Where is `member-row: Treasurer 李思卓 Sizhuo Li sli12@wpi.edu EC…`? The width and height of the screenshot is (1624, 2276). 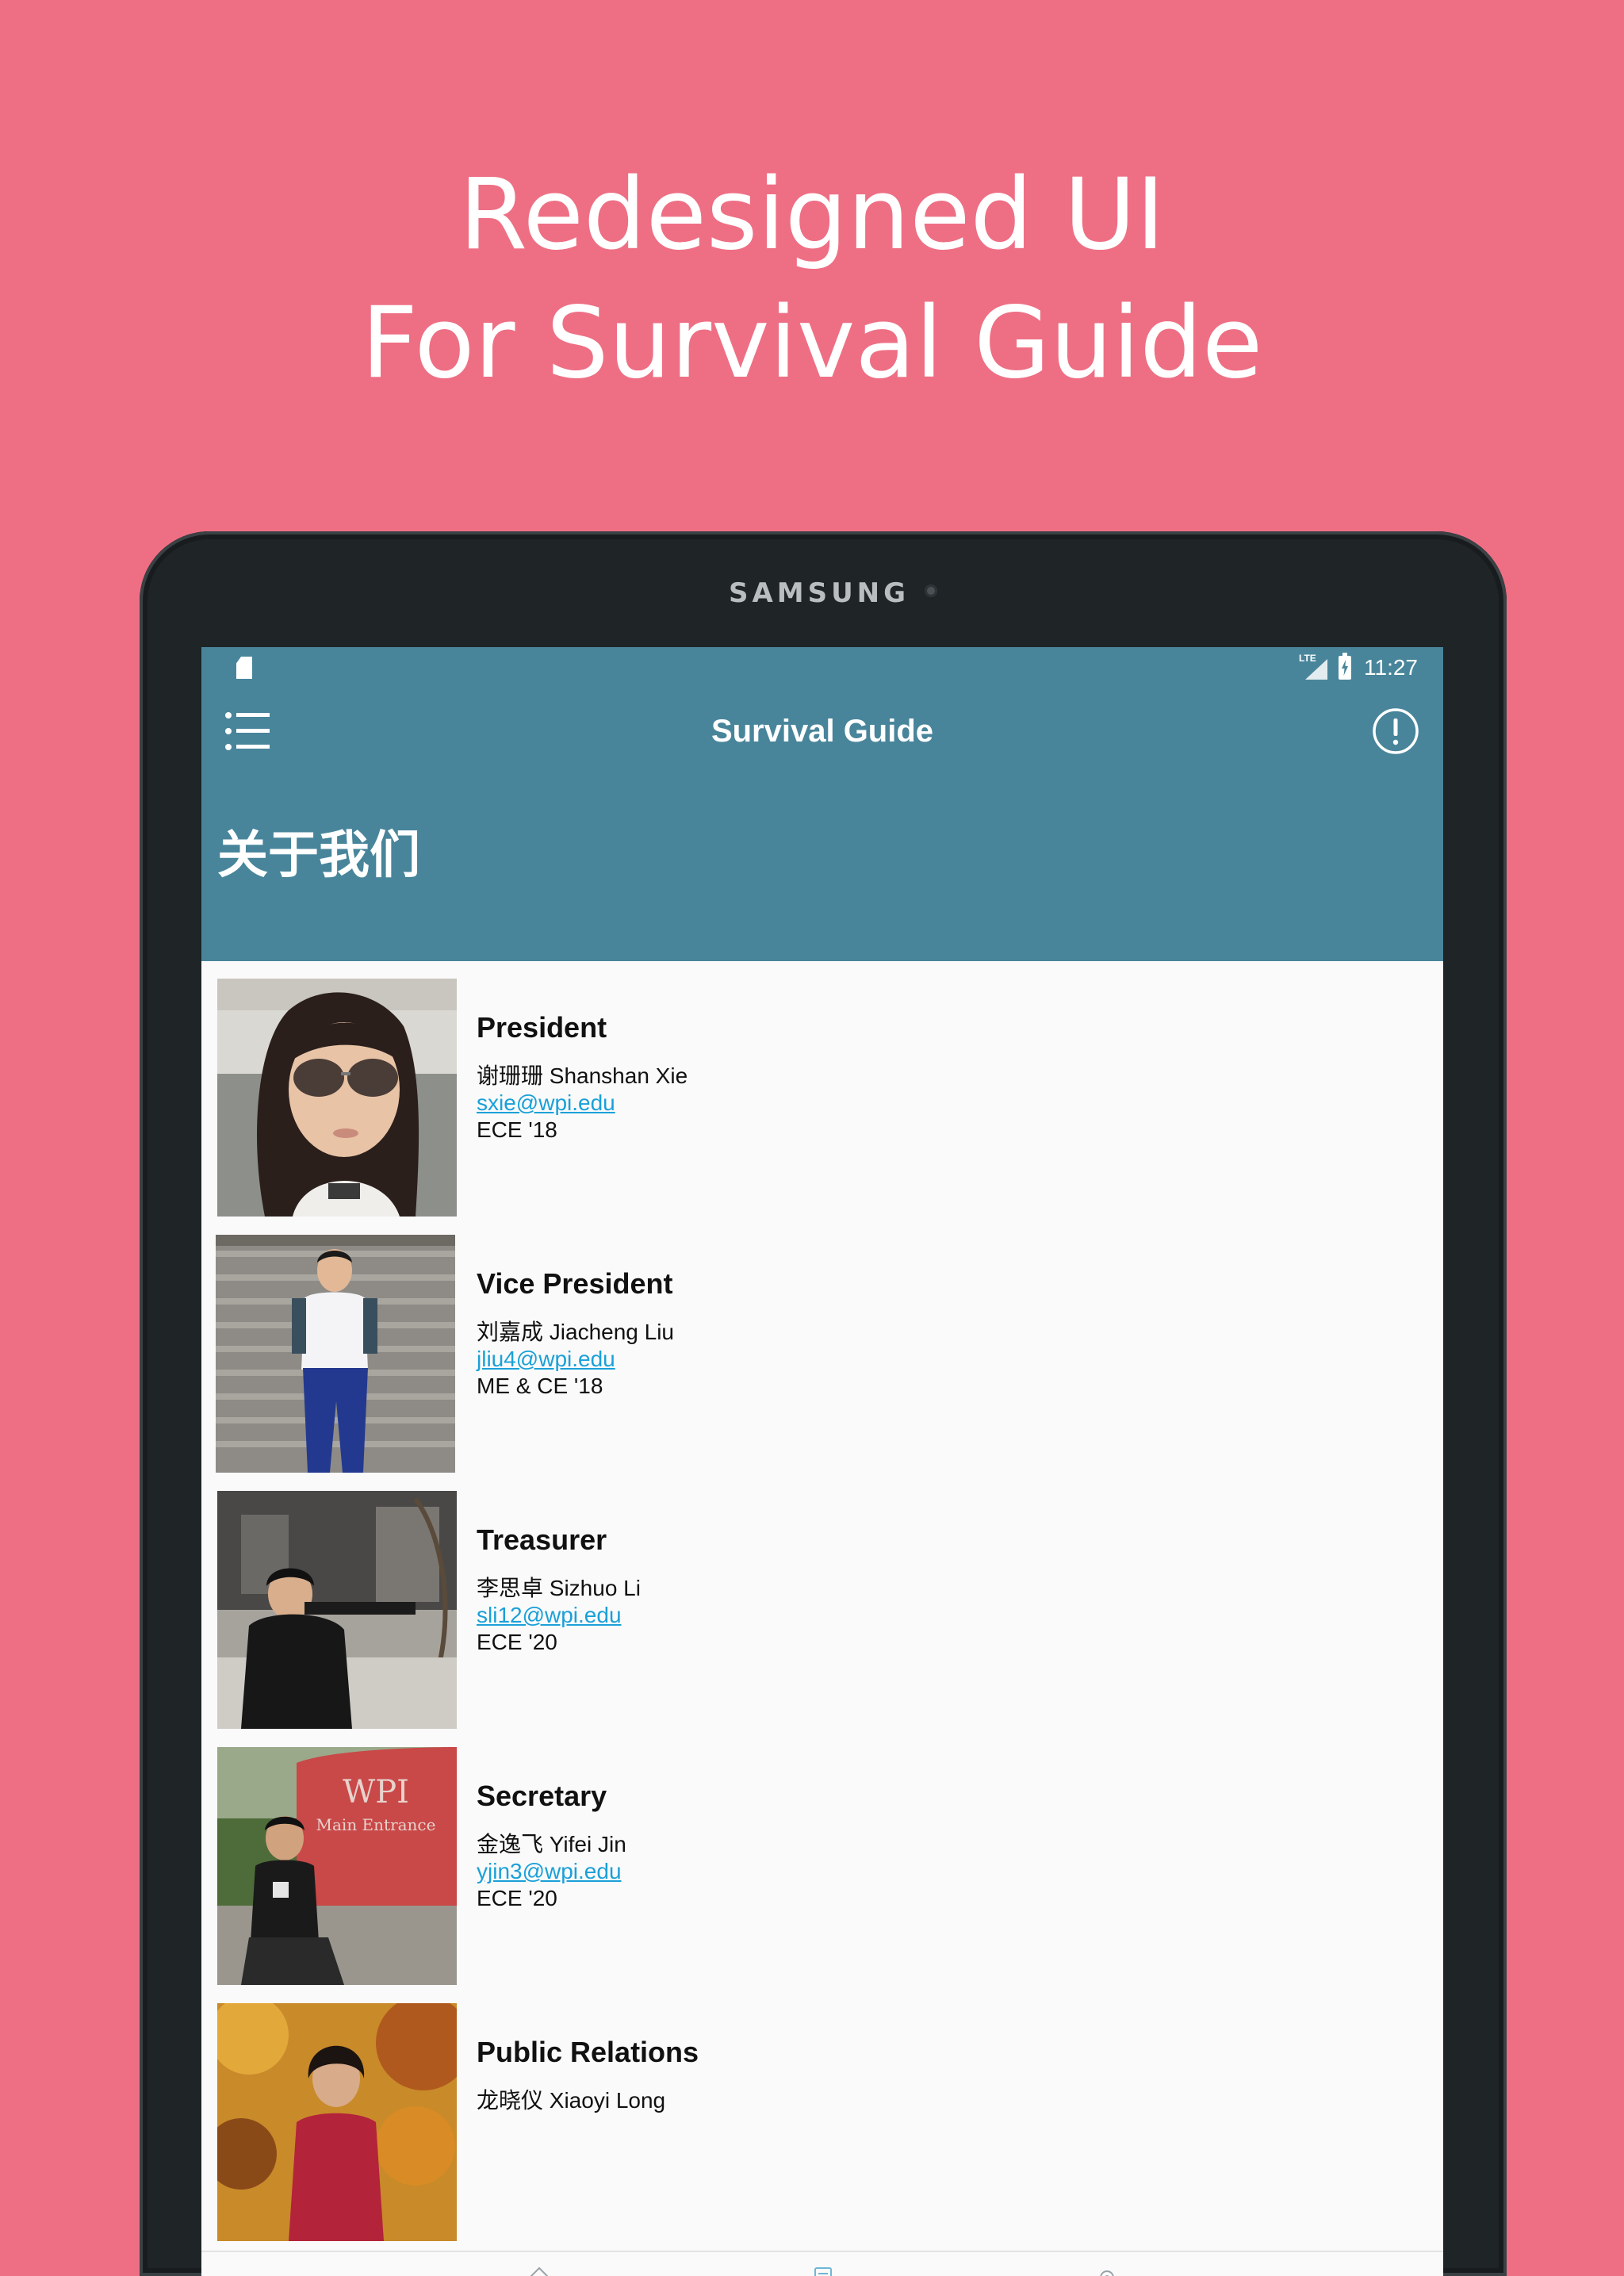 member-row: Treasurer 李思卓 Sizhuo Li sli12@wpi.edu EC… is located at coordinates (822, 1601).